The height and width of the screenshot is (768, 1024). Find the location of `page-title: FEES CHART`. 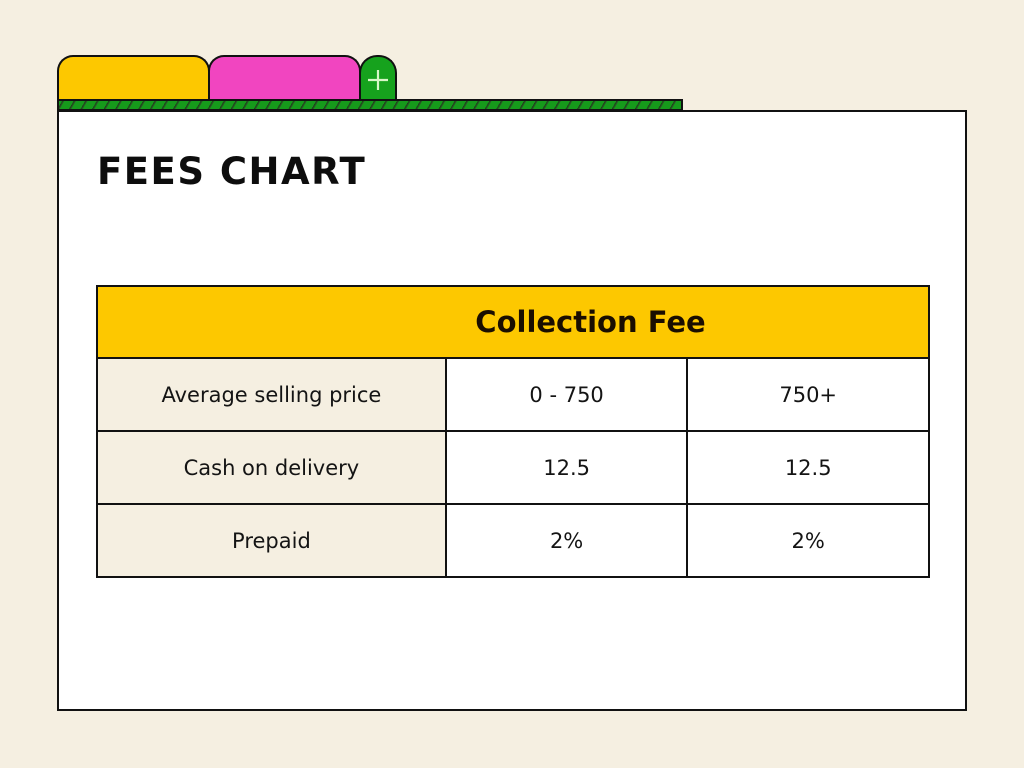

page-title: FEES CHART is located at coordinates (232, 171).